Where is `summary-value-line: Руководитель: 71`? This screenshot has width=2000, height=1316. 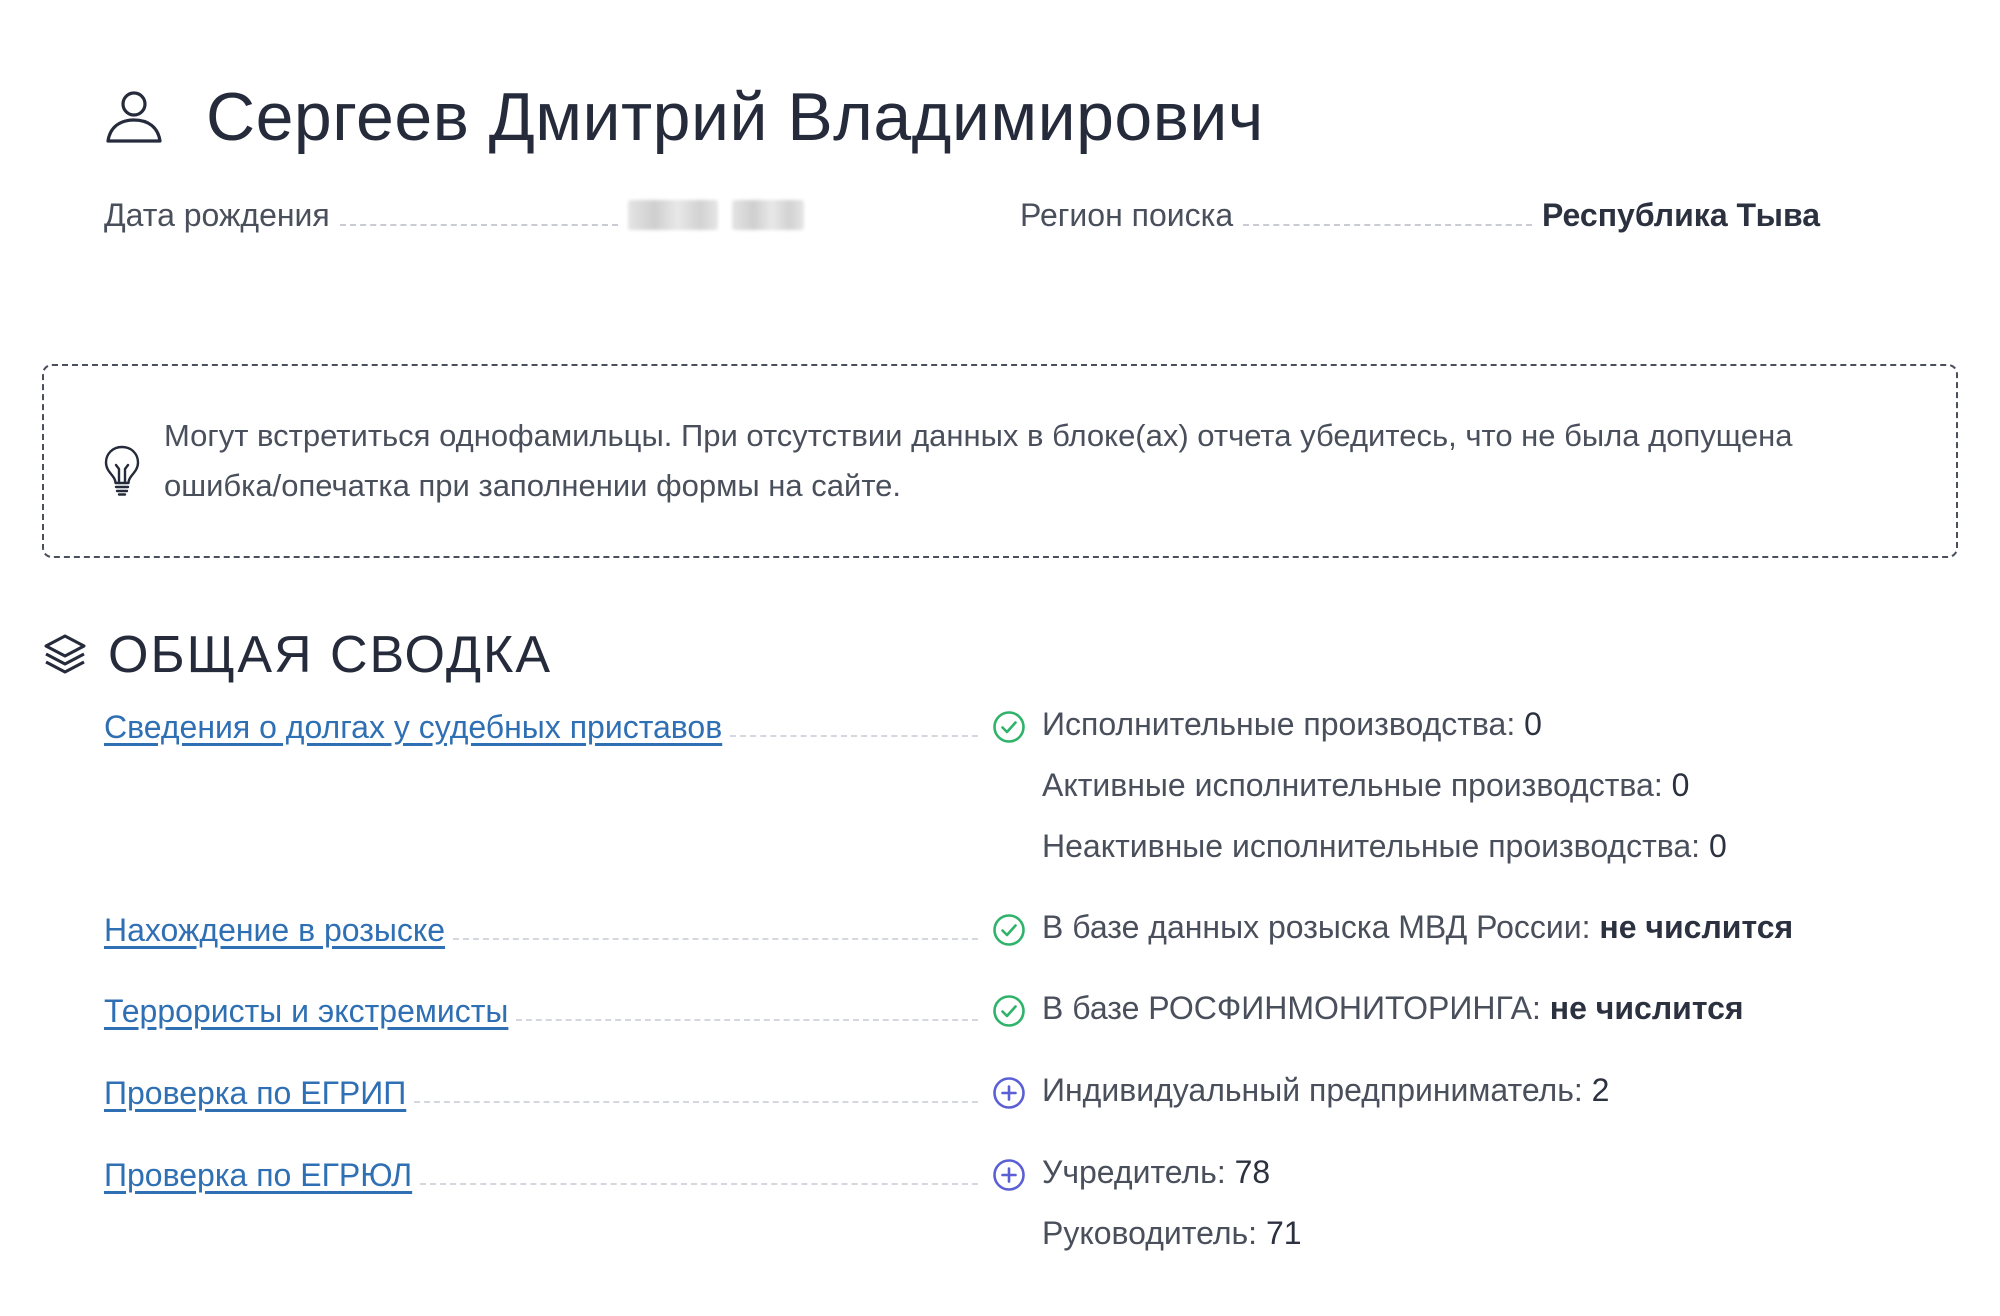 summary-value-line: Руководитель: 71 is located at coordinates (1172, 1233).